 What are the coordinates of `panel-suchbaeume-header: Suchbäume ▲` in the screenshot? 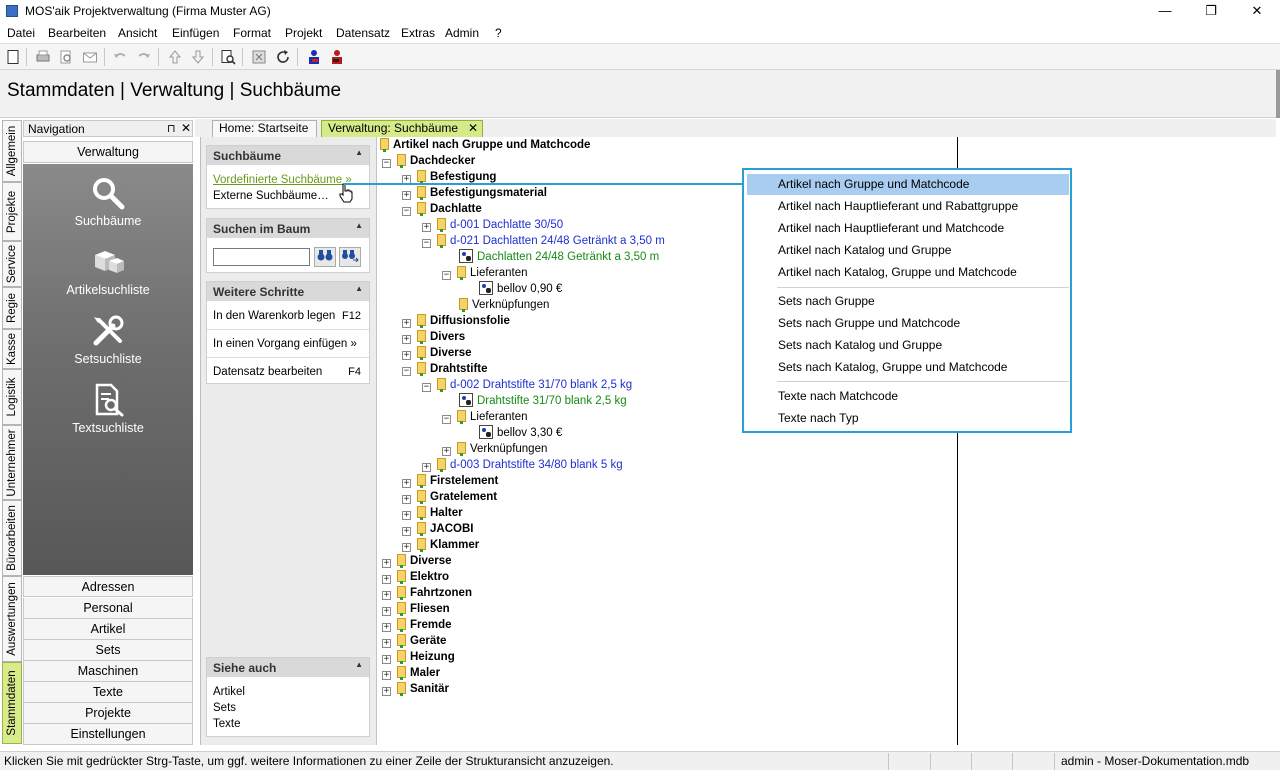 It's located at (288, 155).